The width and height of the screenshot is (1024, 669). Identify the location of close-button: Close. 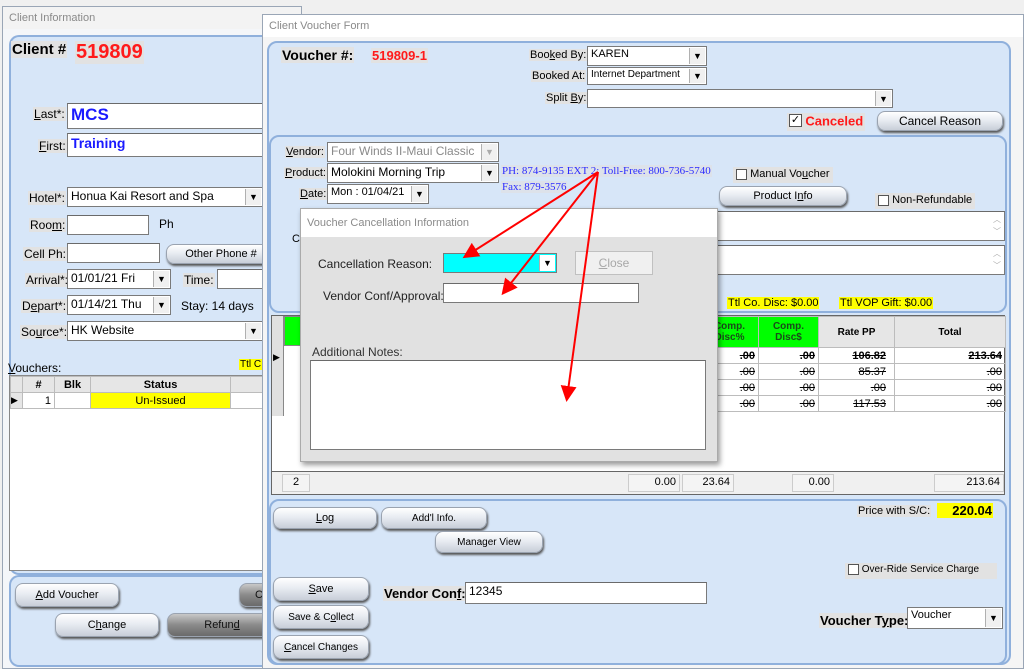
(614, 263).